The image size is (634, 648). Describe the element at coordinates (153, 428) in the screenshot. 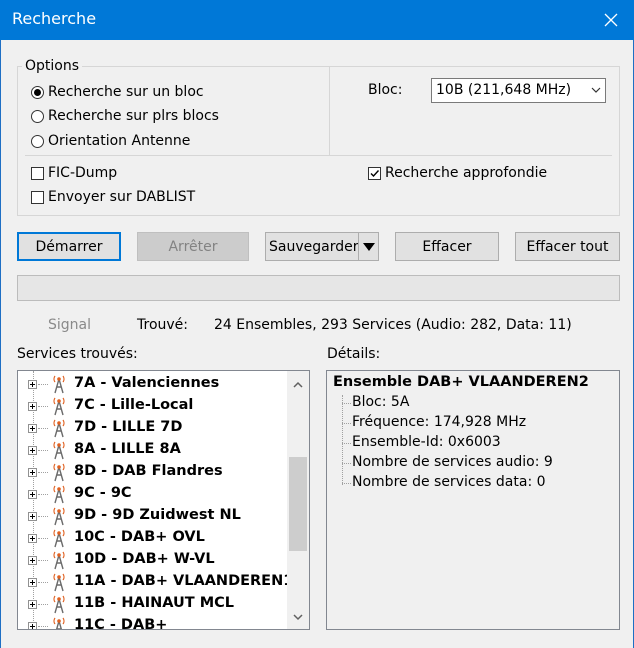

I see `list-item: 7D - LILLE 7D` at that location.